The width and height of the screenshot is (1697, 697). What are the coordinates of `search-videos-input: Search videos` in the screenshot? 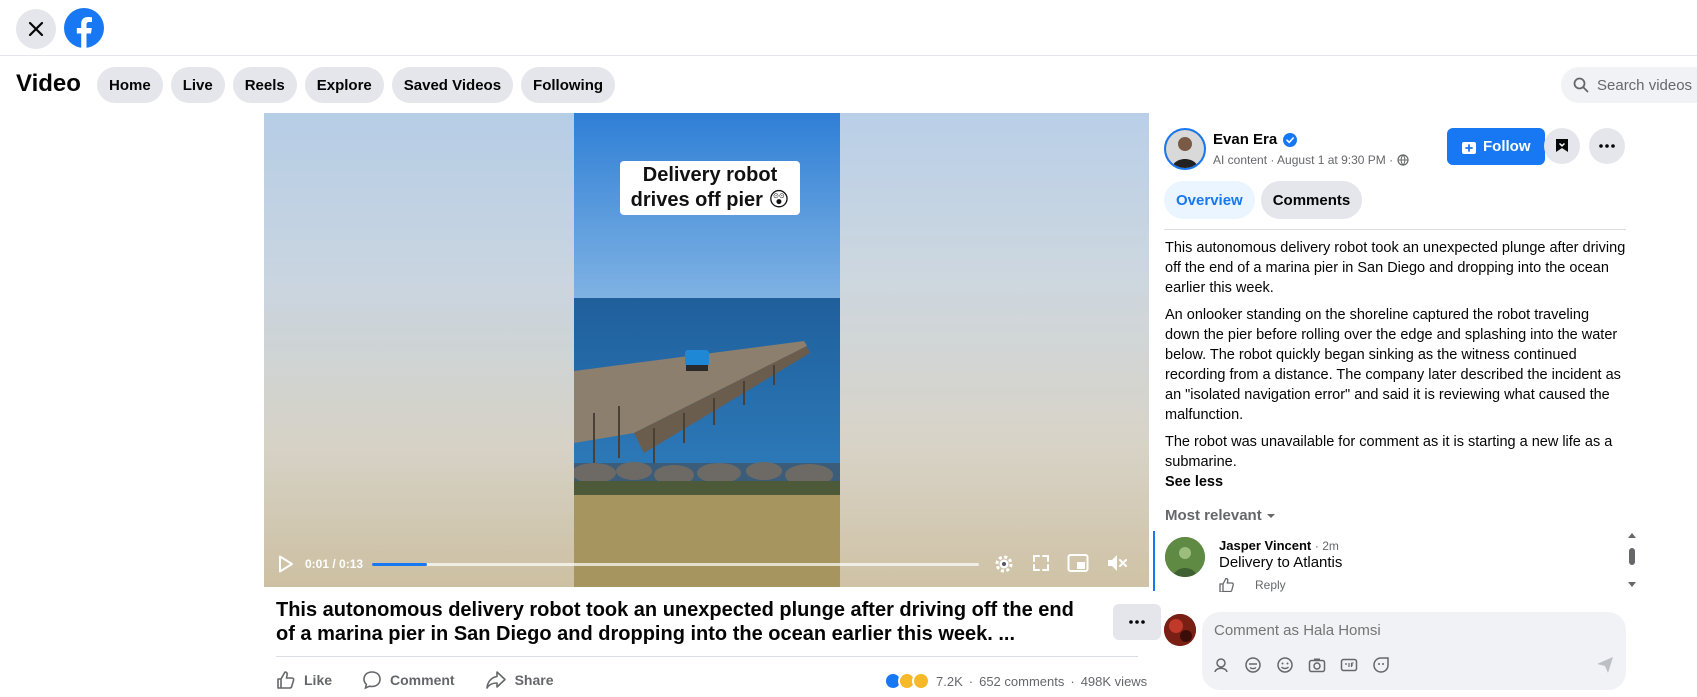 It's located at (1629, 85).